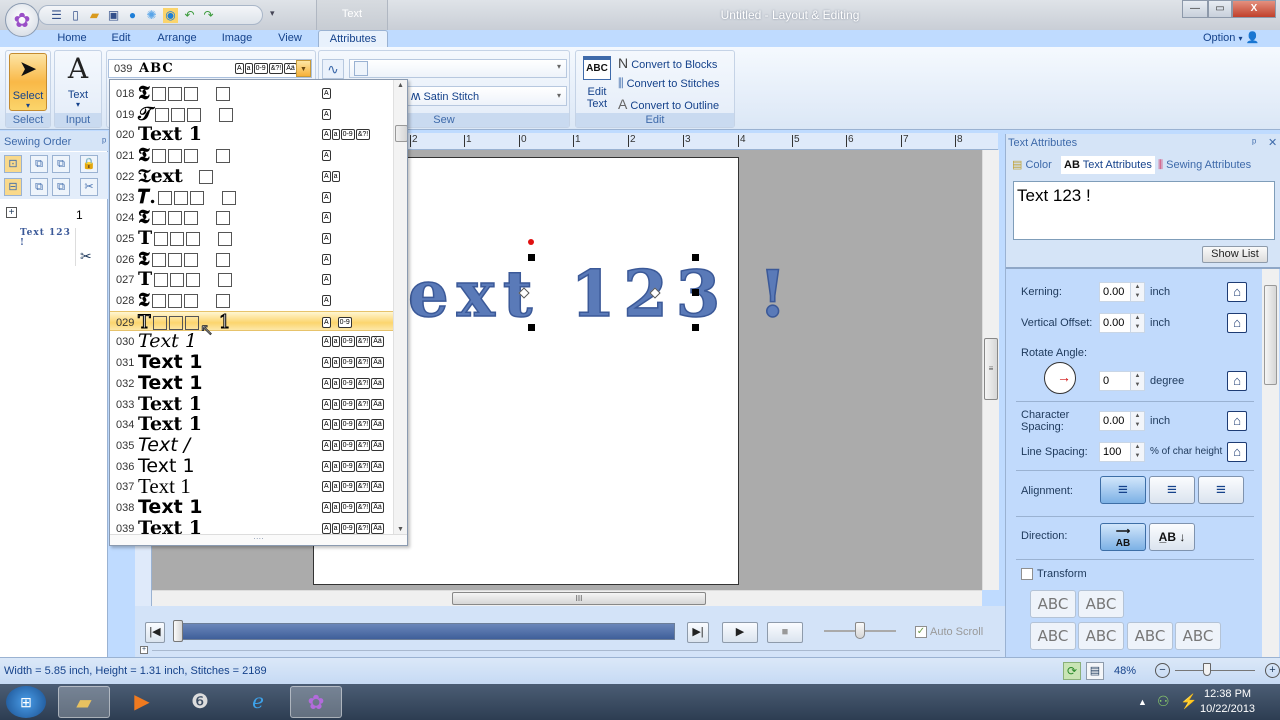 The width and height of the screenshot is (1280, 720). What do you see at coordinates (251, 217) in the screenshot?
I see `font-list-item: 024 𝕿 A` at bounding box center [251, 217].